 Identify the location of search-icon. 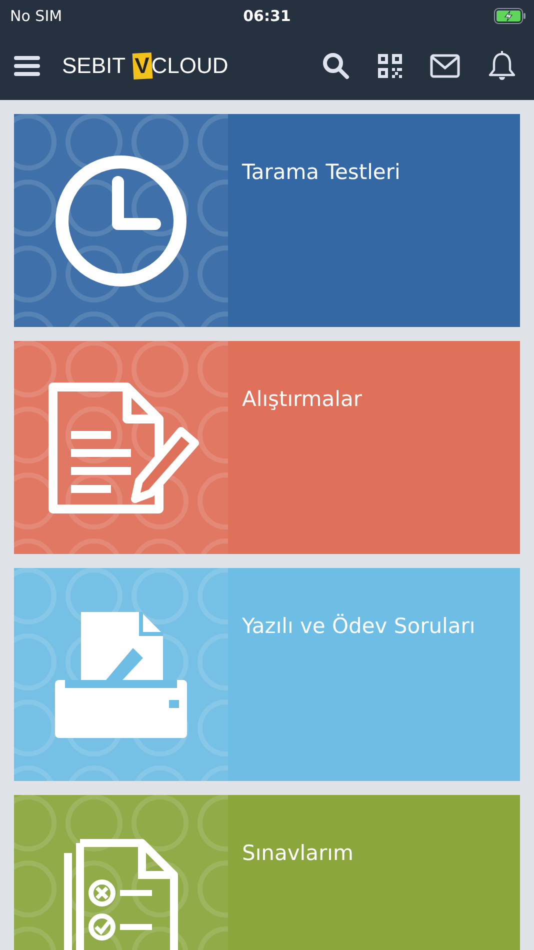
(336, 66).